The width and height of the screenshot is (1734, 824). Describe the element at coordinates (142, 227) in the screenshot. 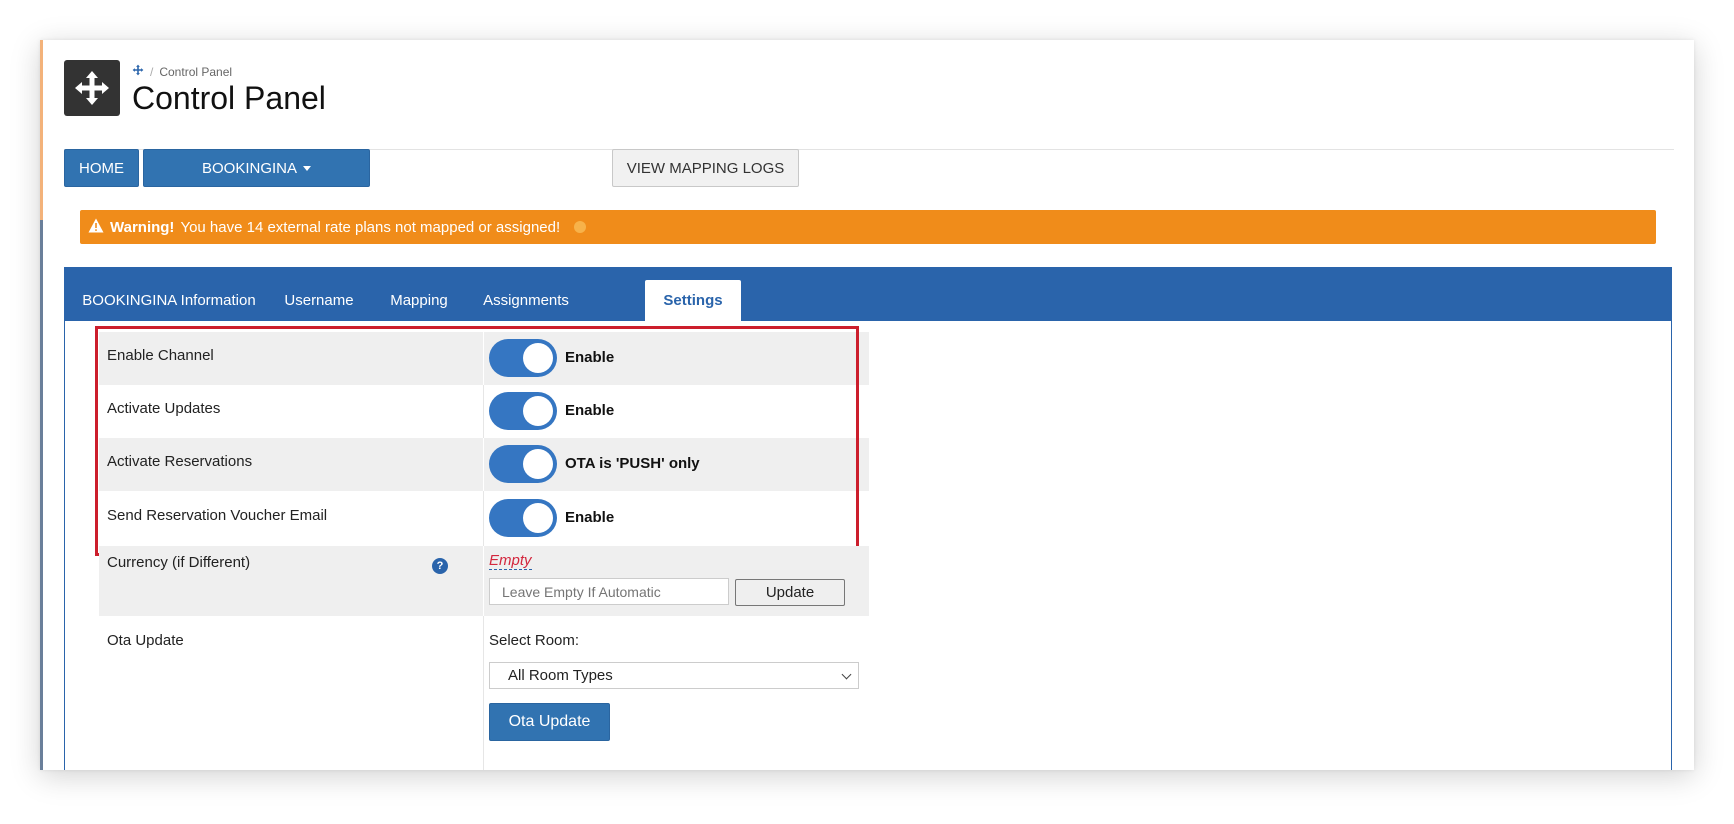

I see `warning-strong: Warning!` at that location.